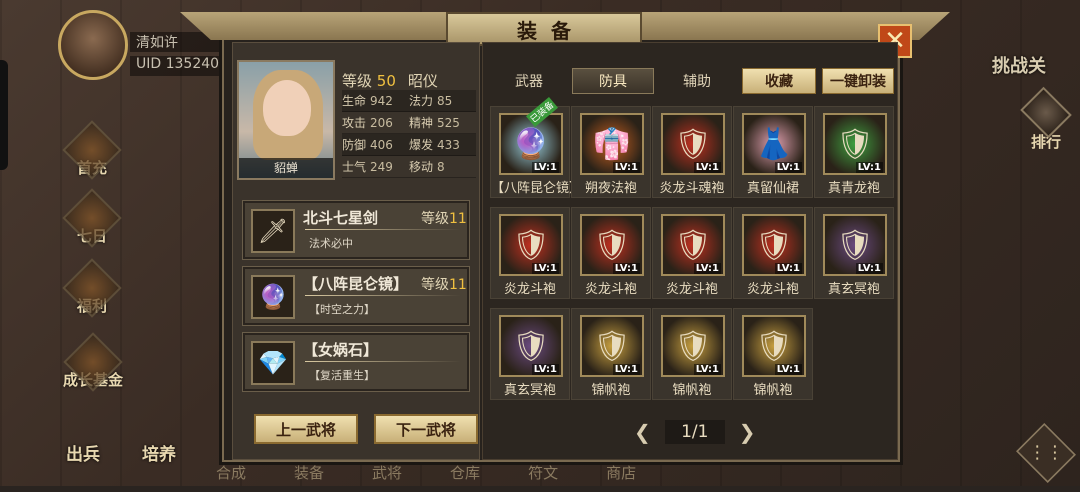  I want to click on stat-label: 爆发, so click(421, 145).